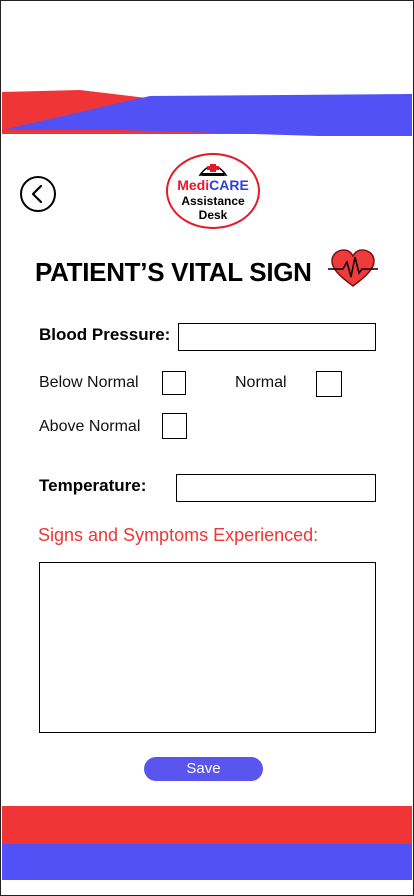  I want to click on logo-brand: MediCARE, so click(213, 185).